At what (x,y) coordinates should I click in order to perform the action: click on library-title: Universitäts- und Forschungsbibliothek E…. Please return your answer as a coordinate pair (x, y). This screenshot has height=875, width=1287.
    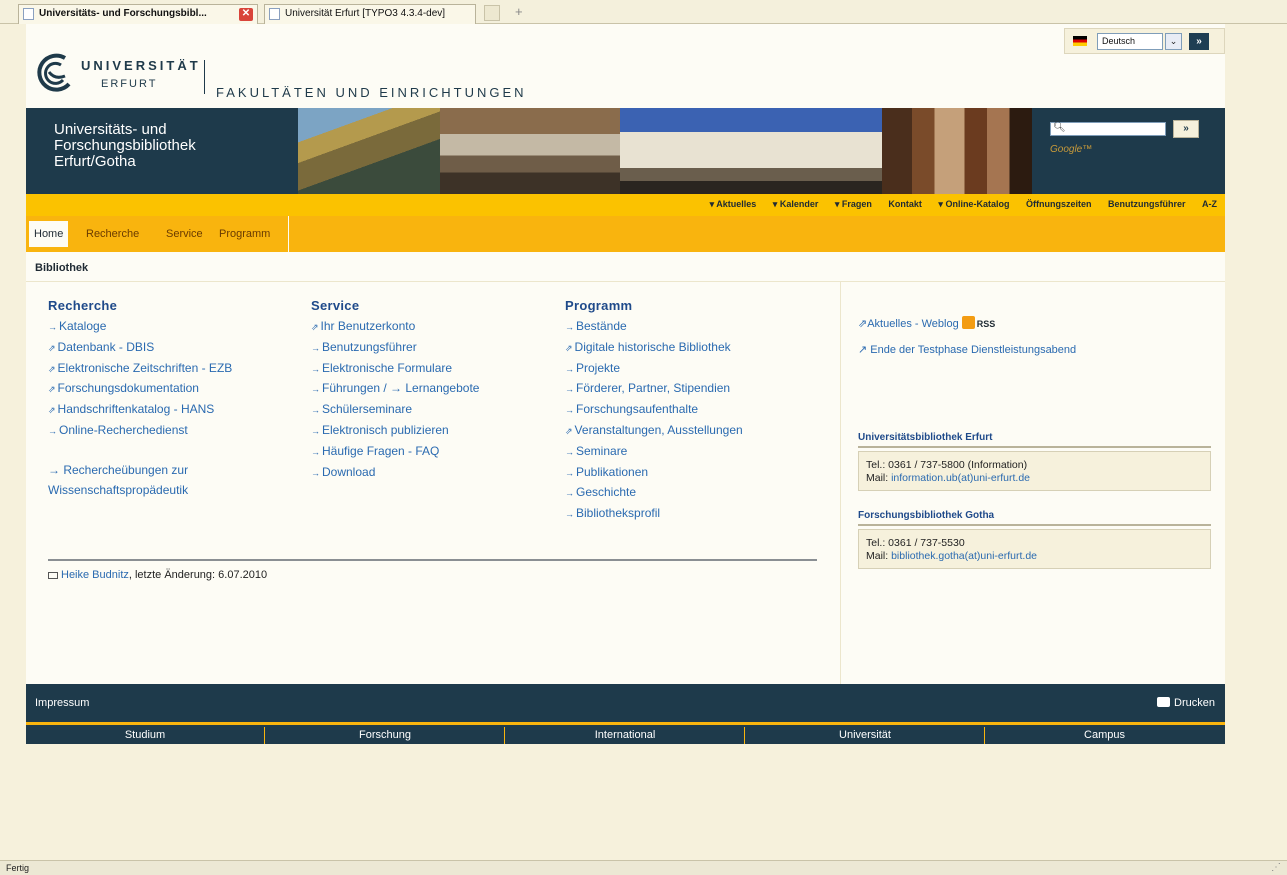
    Looking at the image, I should click on (154, 146).